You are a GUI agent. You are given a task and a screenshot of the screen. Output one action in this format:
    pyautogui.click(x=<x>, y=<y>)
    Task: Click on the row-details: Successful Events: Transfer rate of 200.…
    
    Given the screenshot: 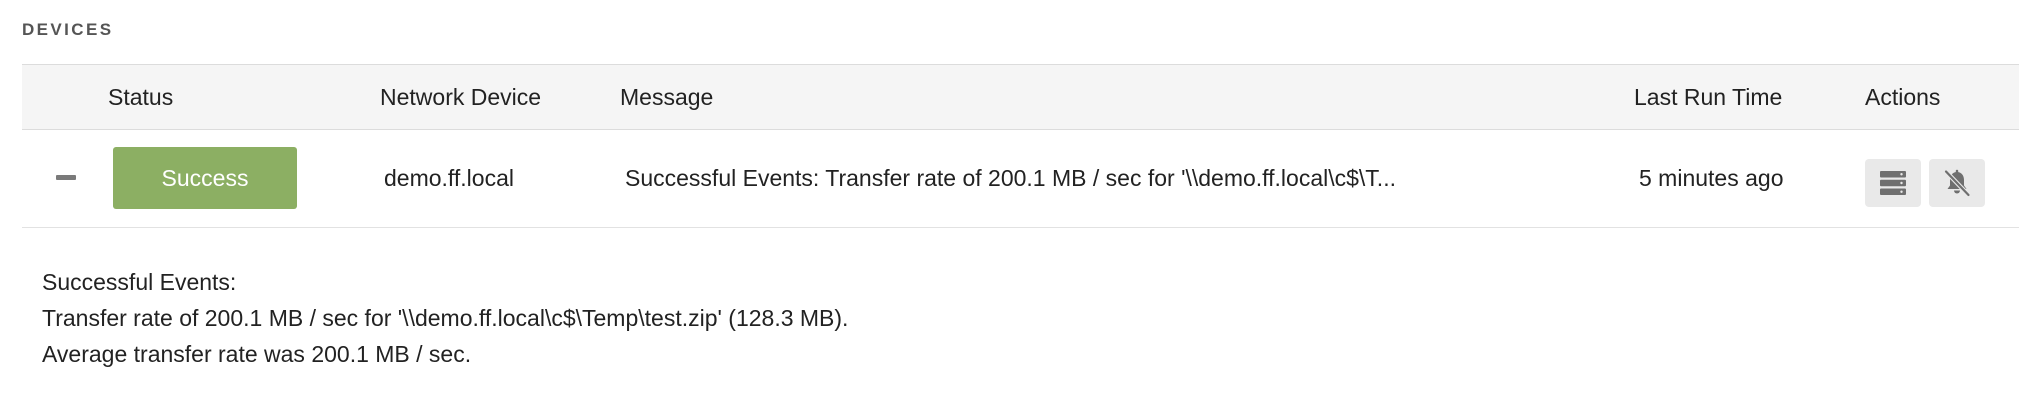 What is the action you would take?
    pyautogui.click(x=445, y=318)
    